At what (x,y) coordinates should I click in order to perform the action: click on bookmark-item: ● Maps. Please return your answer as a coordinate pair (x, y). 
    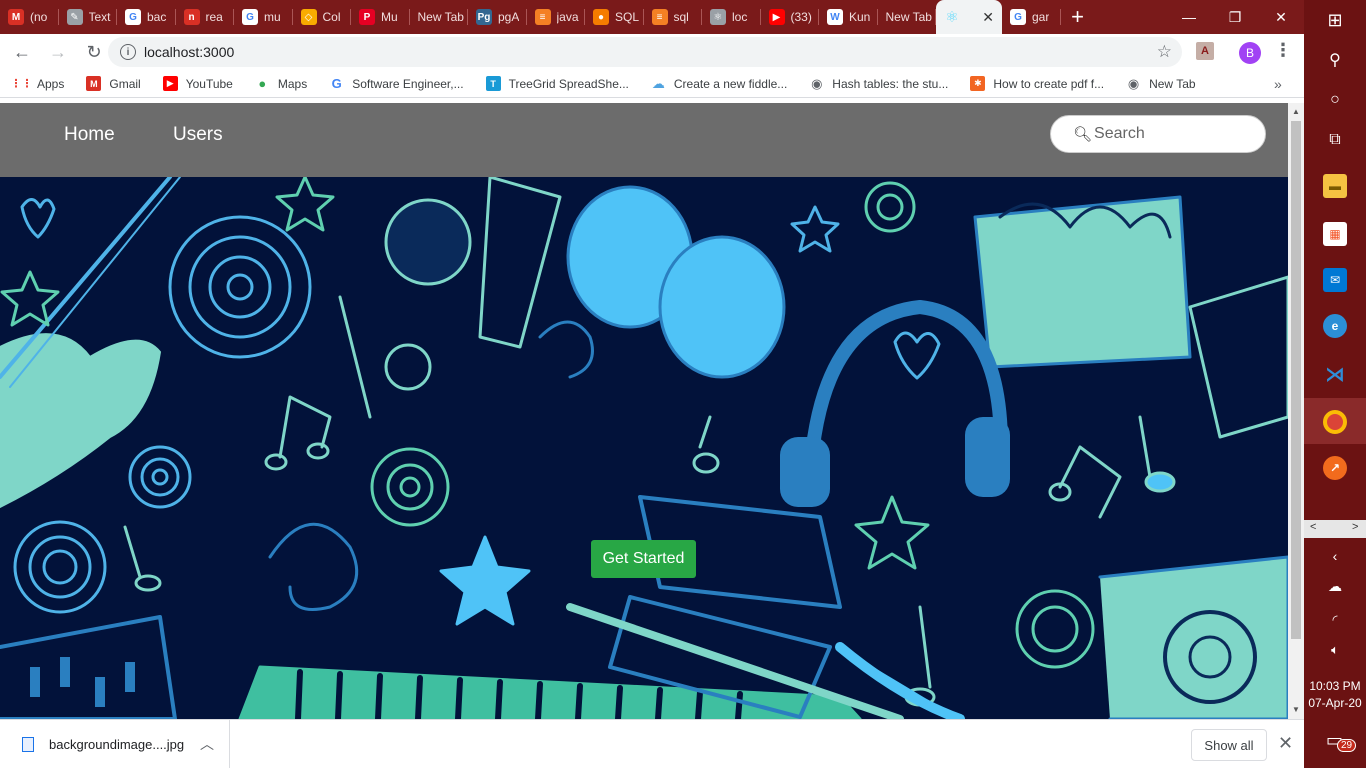
    Looking at the image, I should click on (281, 83).